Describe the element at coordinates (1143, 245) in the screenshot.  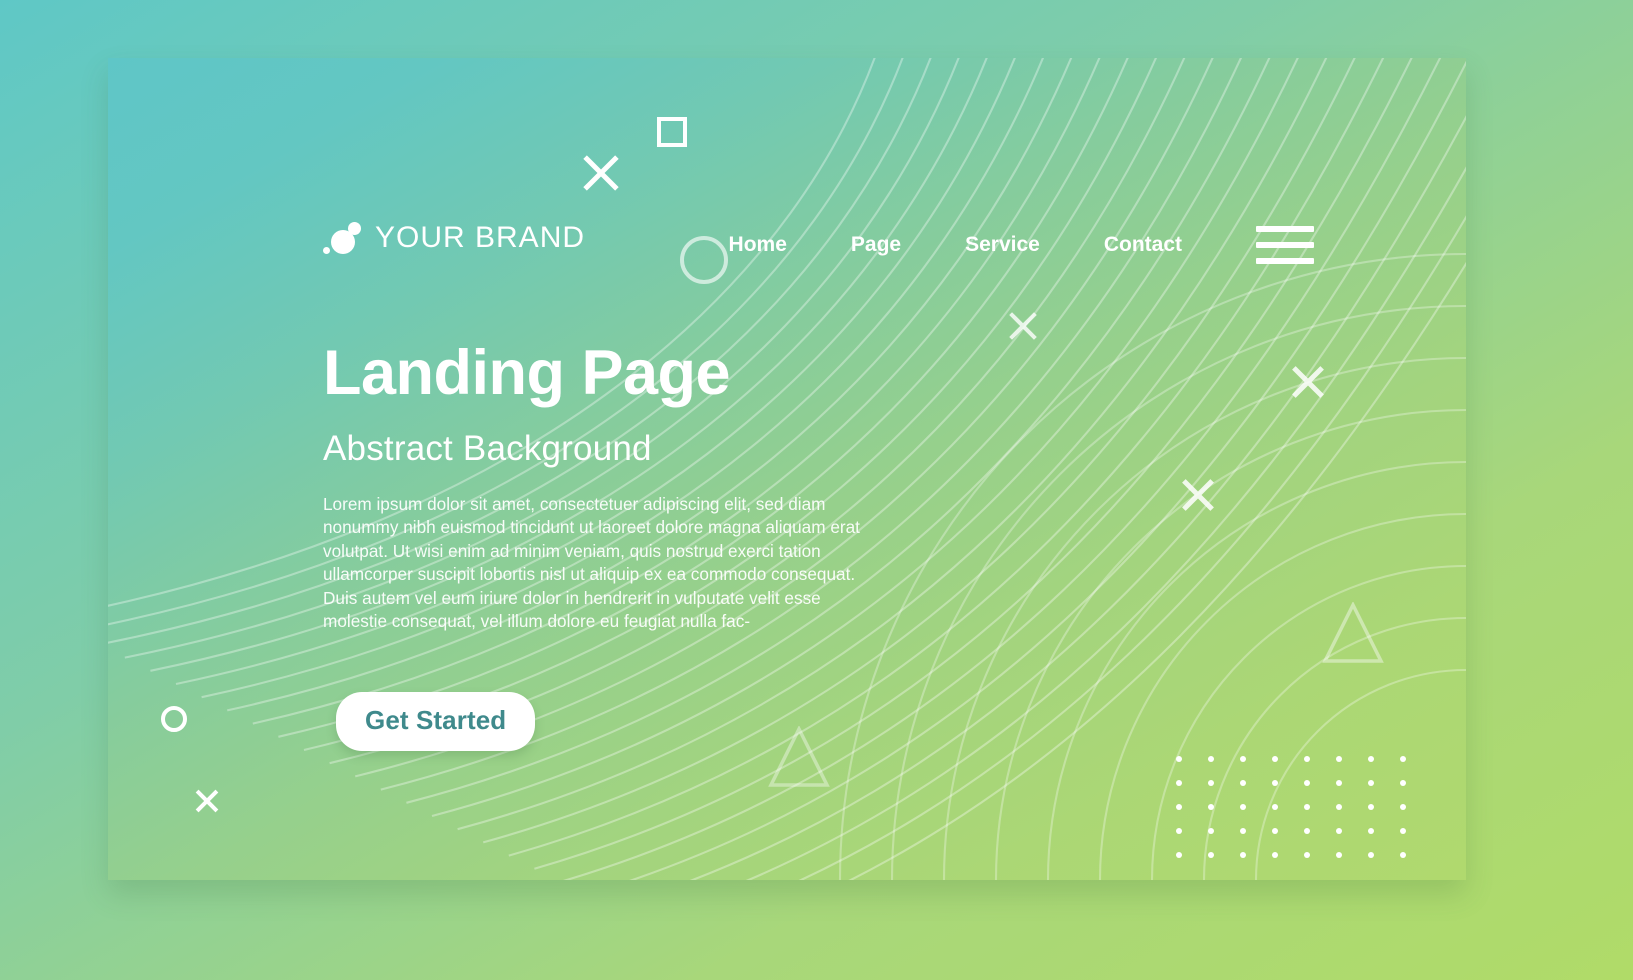
I see `nav-item-contact: Contact` at that location.